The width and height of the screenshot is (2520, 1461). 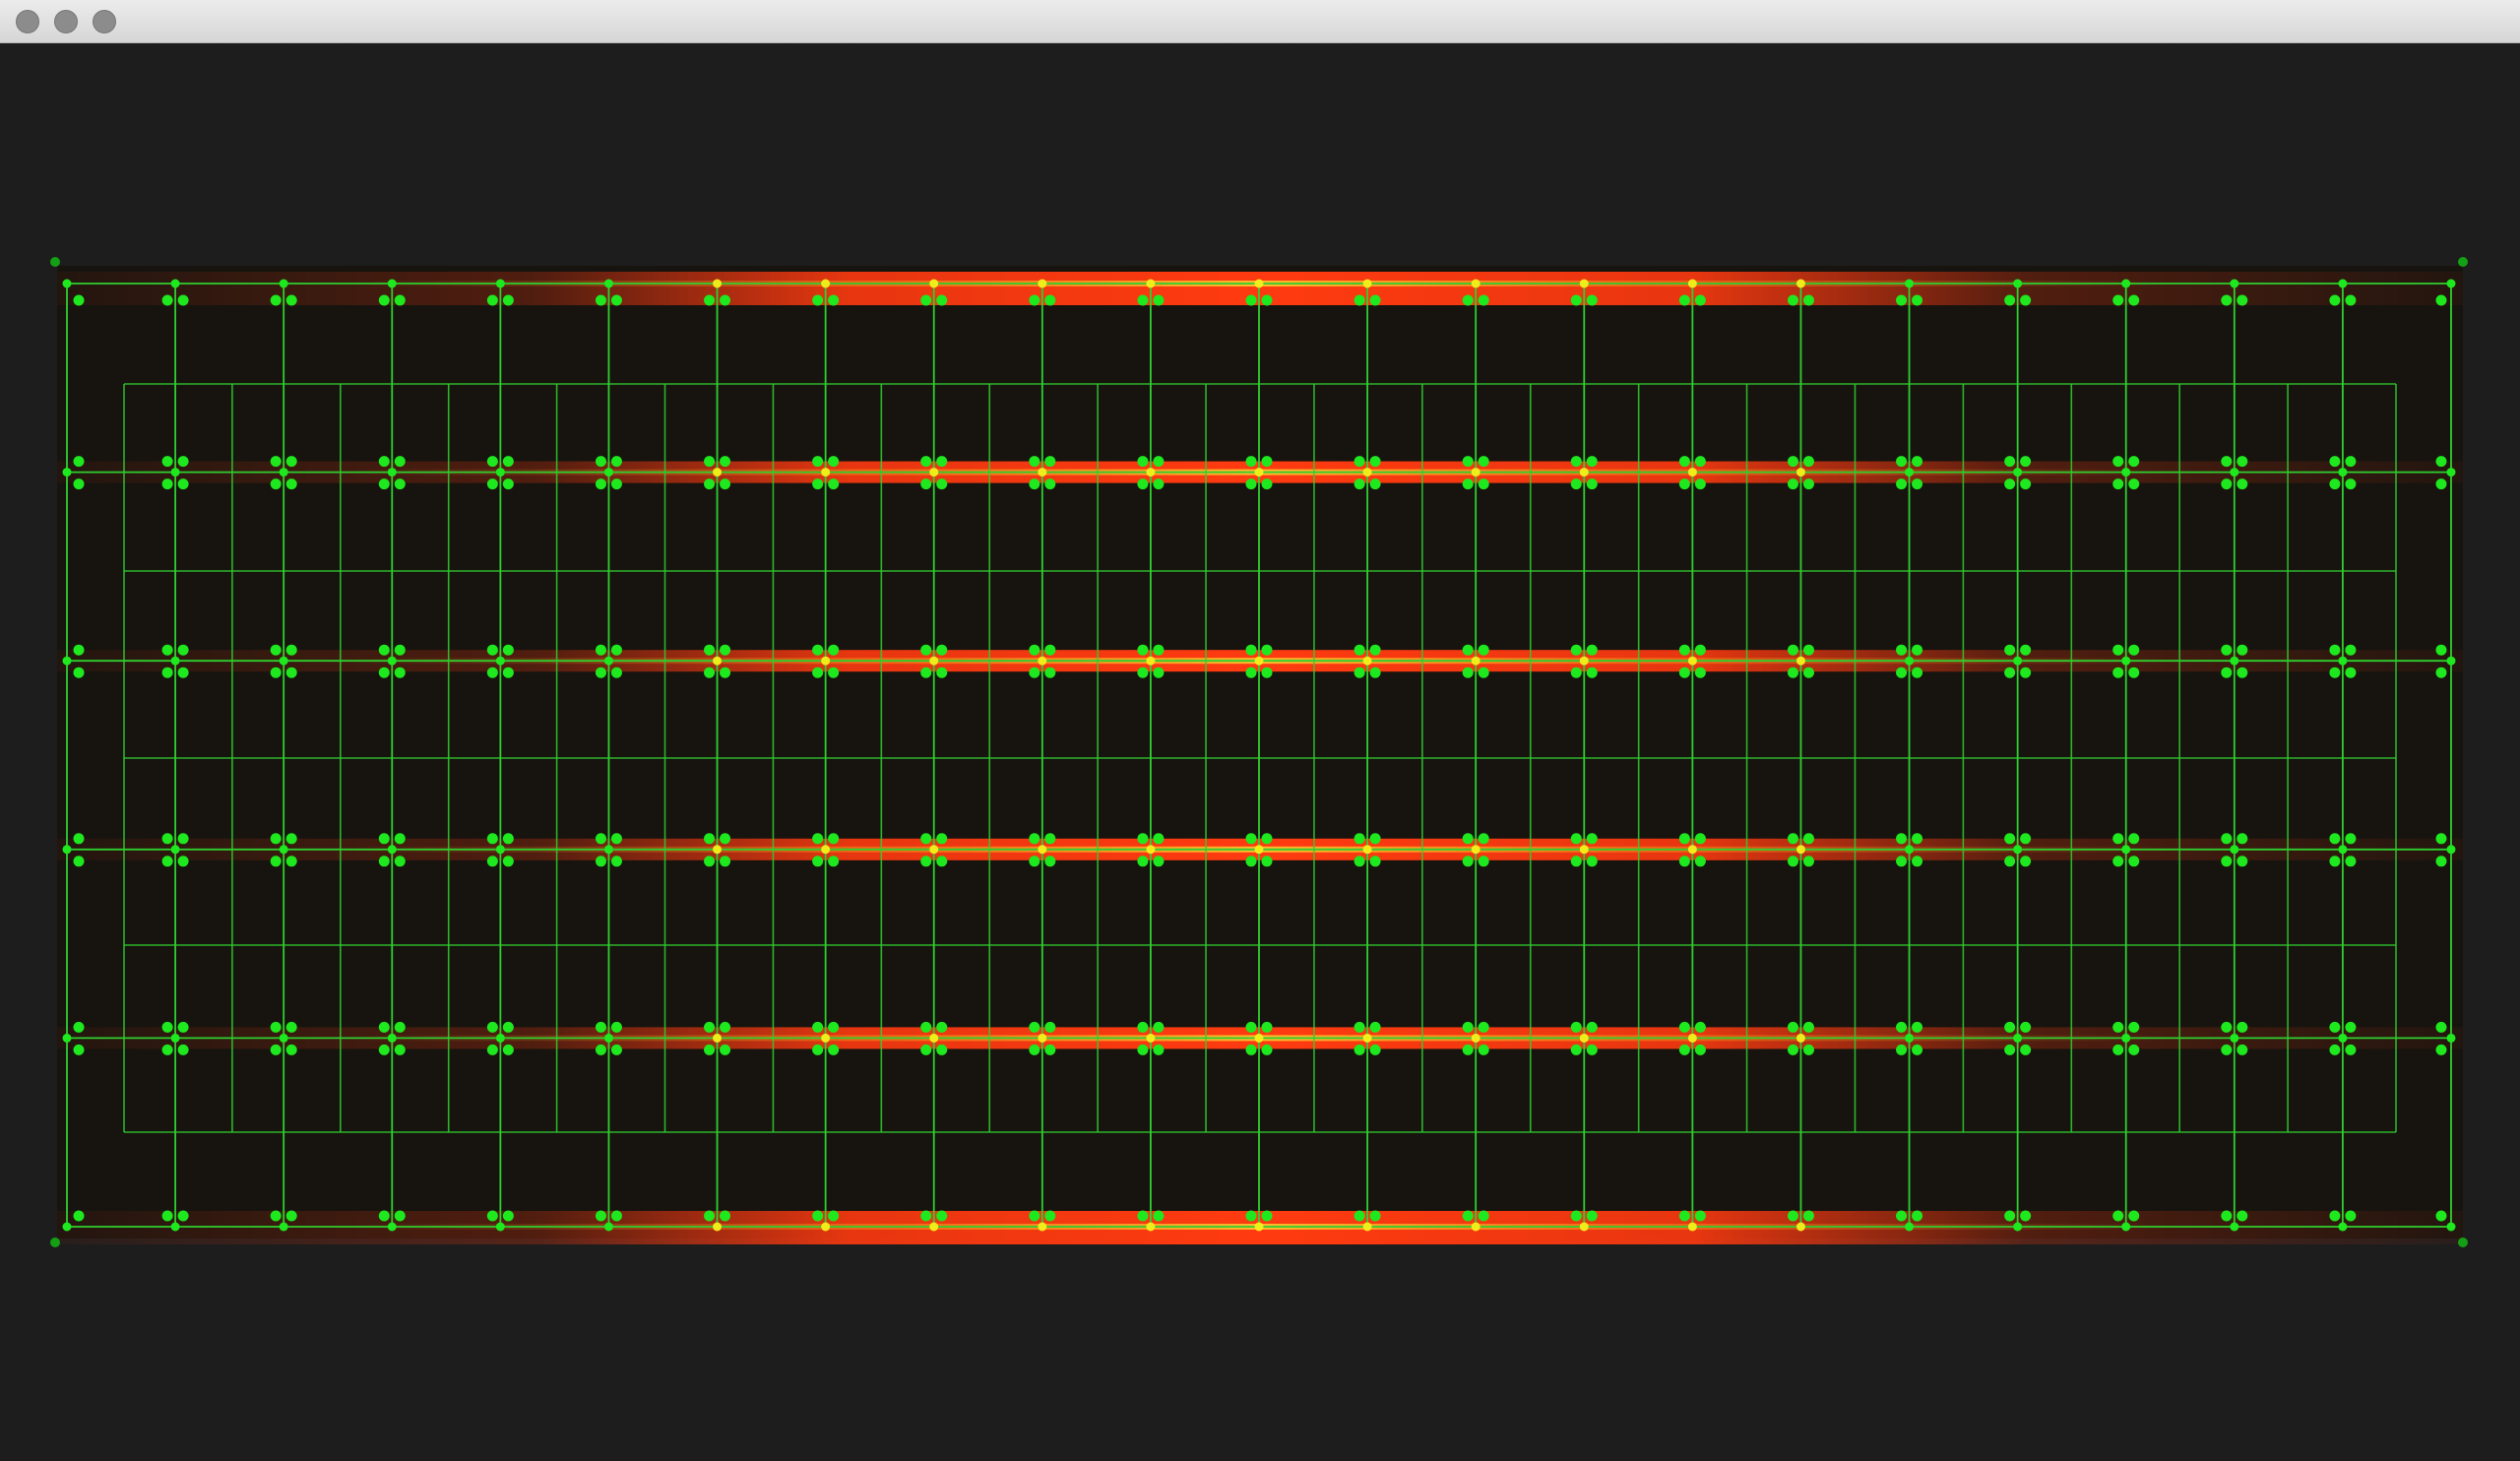 What do you see at coordinates (104, 21) in the screenshot?
I see `maximize-window-button` at bounding box center [104, 21].